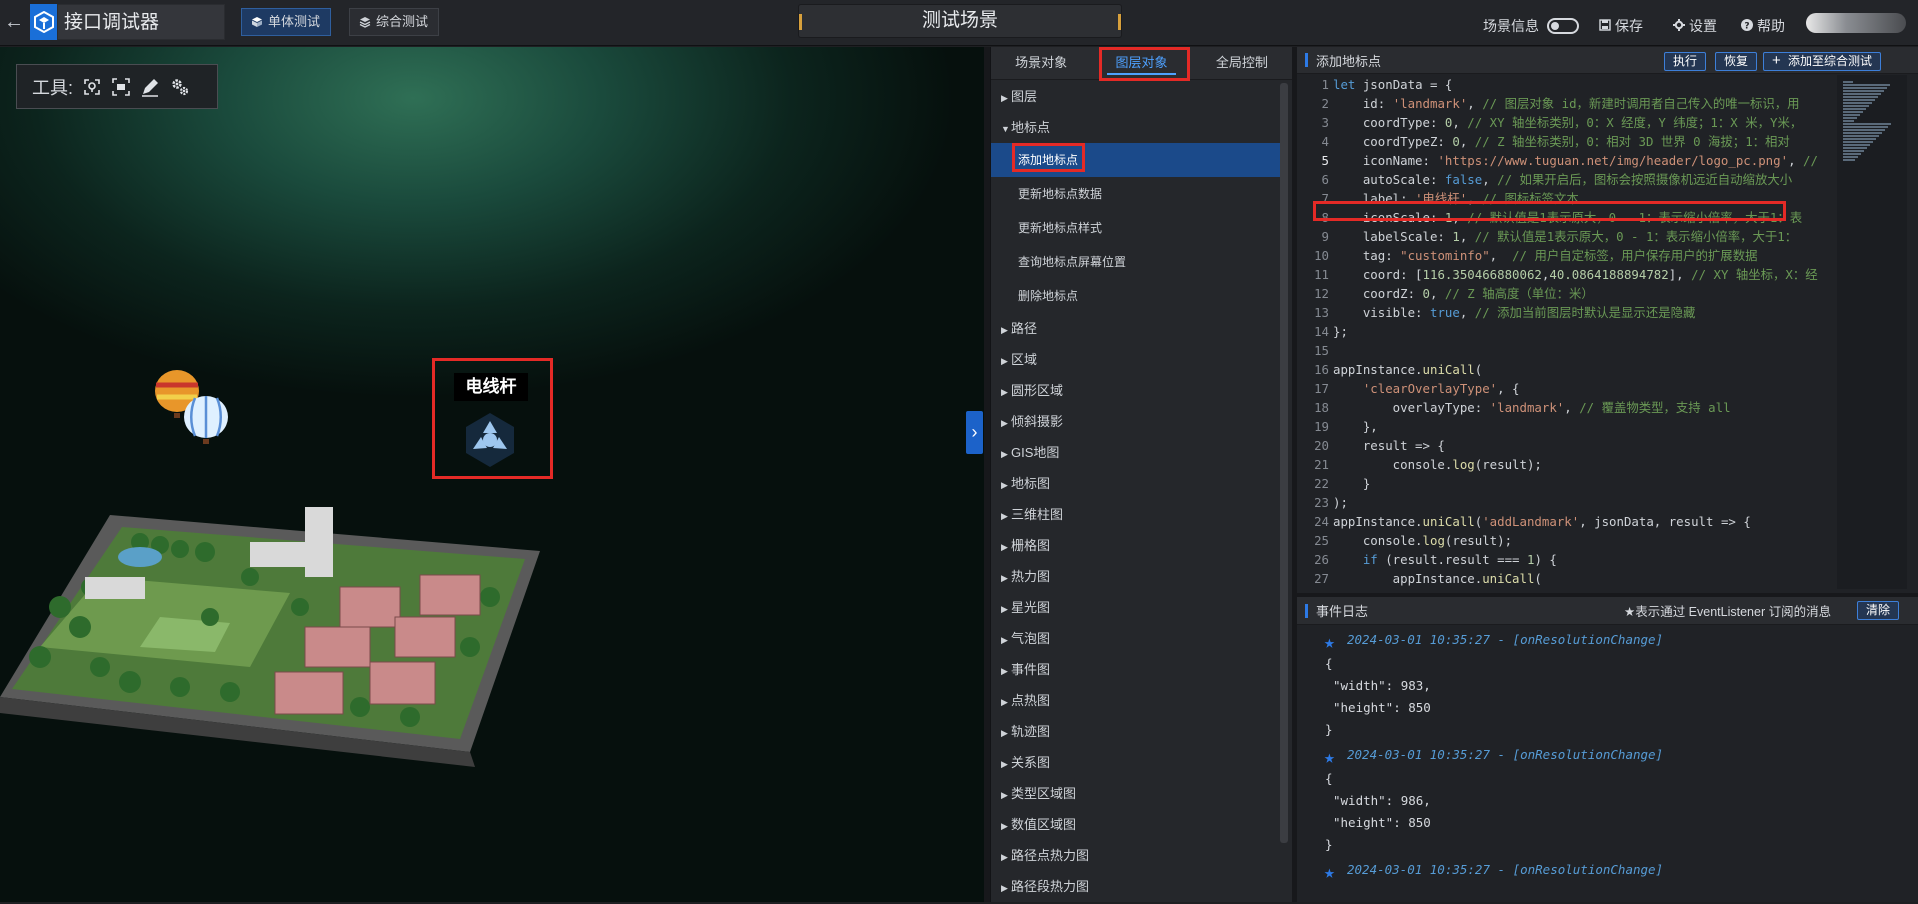  Describe the element at coordinates (1284, 463) in the screenshot. I see `tree-scrollbar` at that location.